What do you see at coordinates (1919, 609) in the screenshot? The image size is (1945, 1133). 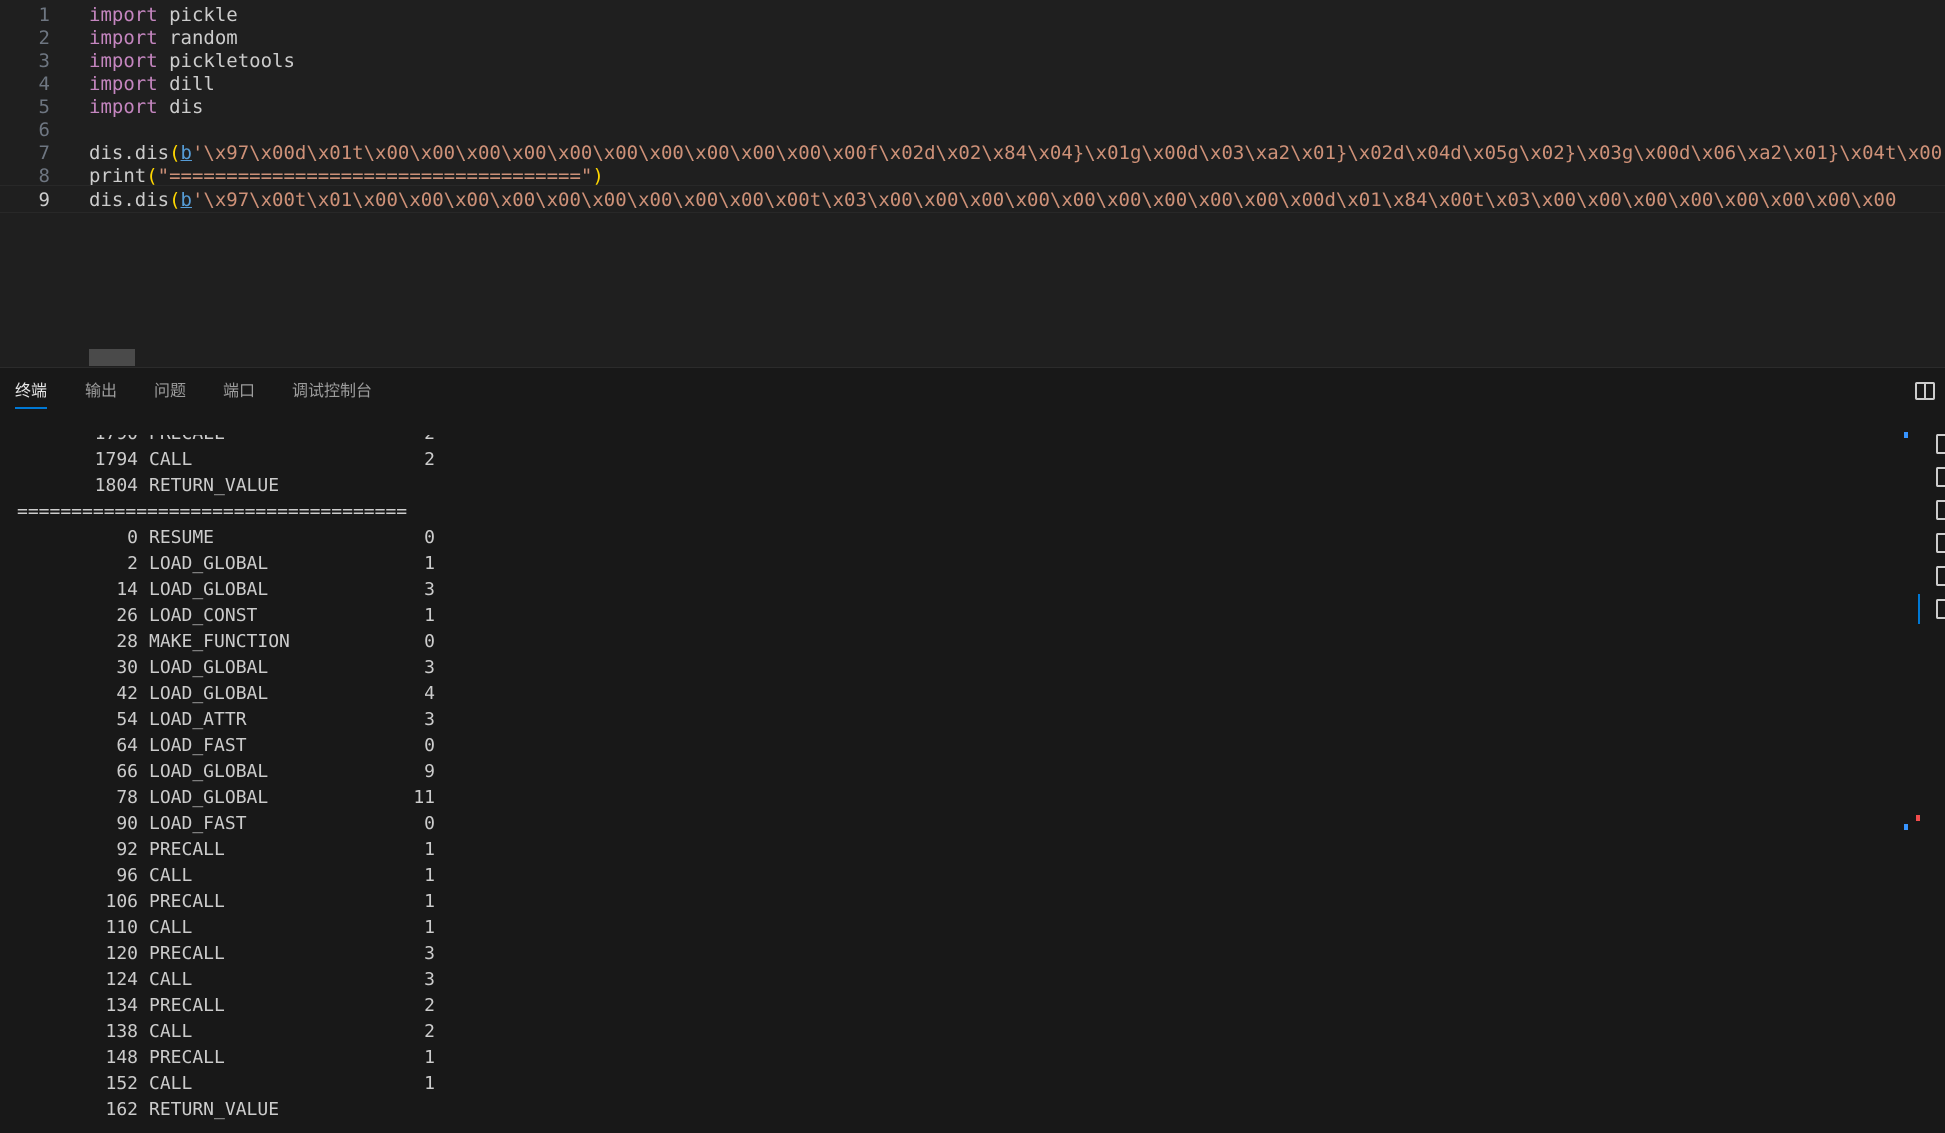 I see `active-terminal-indicator` at bounding box center [1919, 609].